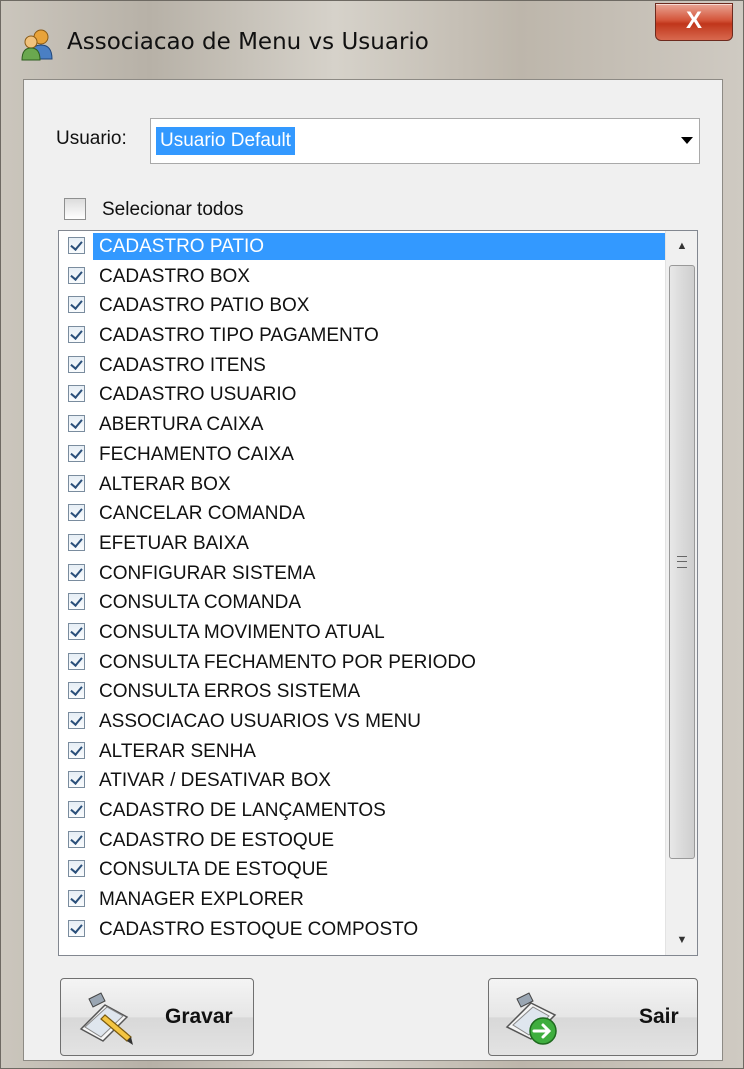  What do you see at coordinates (202, 514) in the screenshot?
I see `list-item-label: CANCELAR COMANDA` at bounding box center [202, 514].